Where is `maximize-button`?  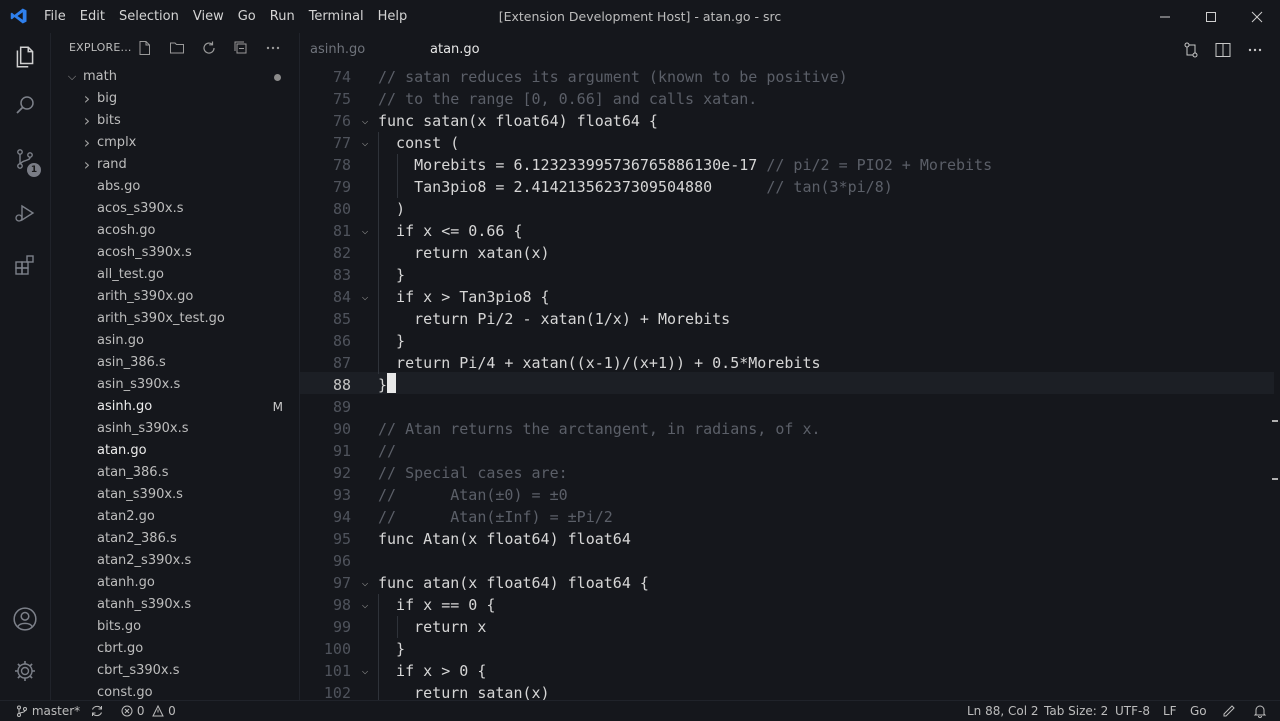
maximize-button is located at coordinates (1211, 16).